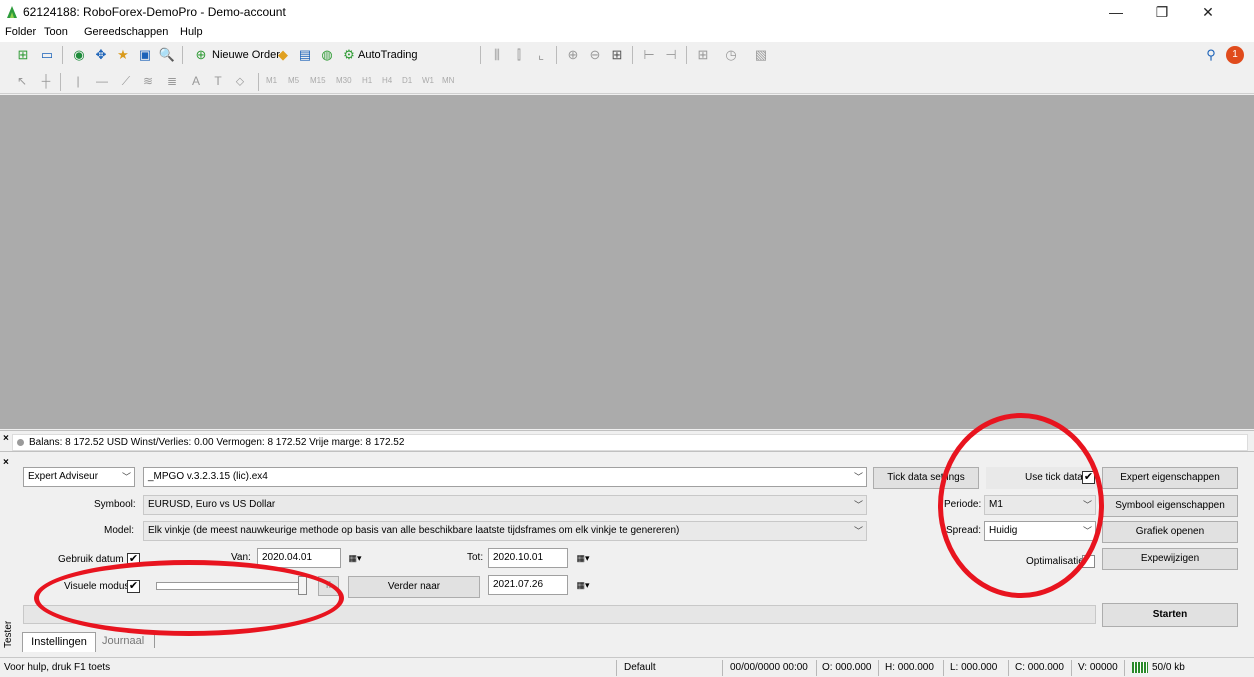 Image resolution: width=1254 pixels, height=677 pixels. Describe the element at coordinates (1235, 55) in the screenshot. I see `notification-badge: 1` at that location.